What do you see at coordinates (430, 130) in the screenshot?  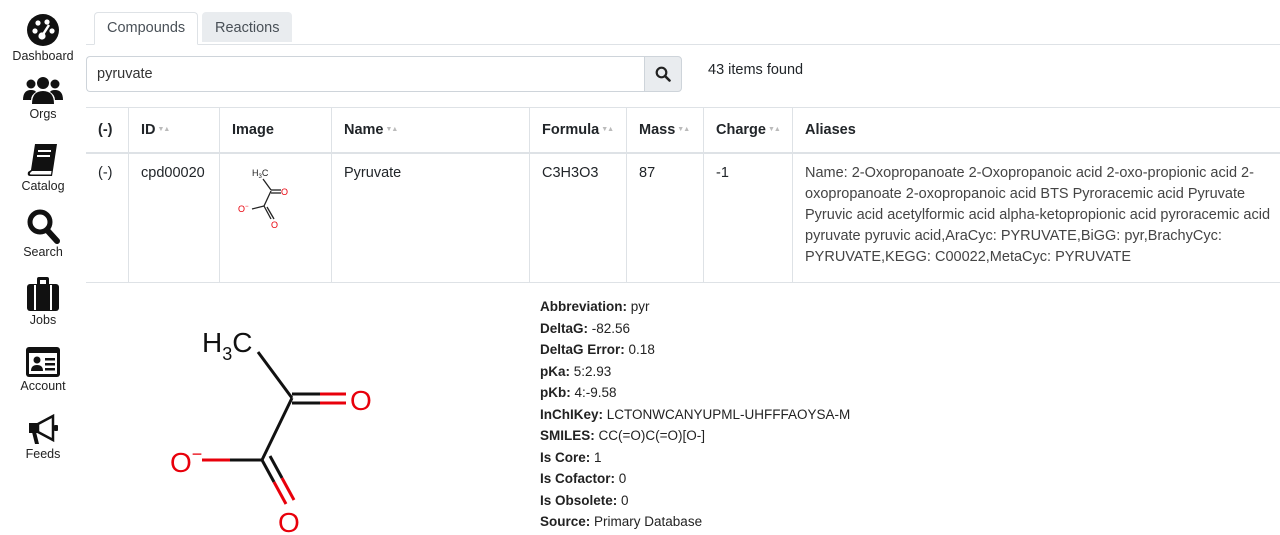 I see `column-header-name: Name ▼▲` at bounding box center [430, 130].